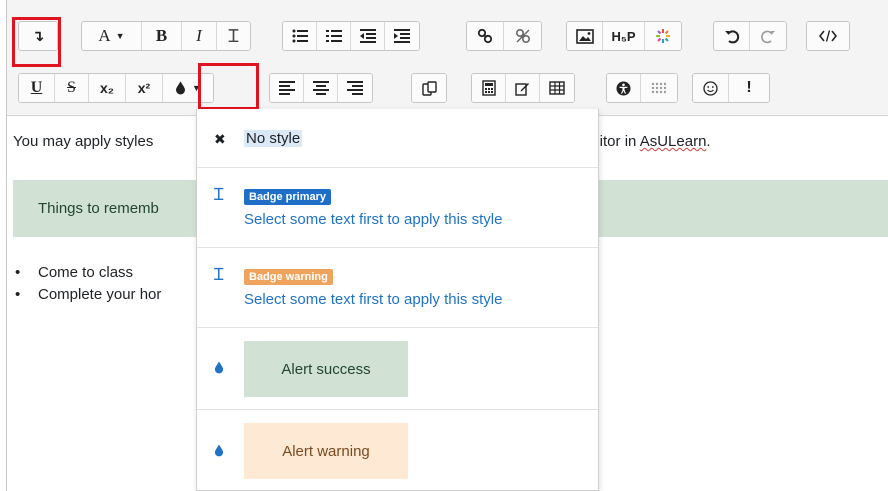  I want to click on indent-button, so click(402, 36).